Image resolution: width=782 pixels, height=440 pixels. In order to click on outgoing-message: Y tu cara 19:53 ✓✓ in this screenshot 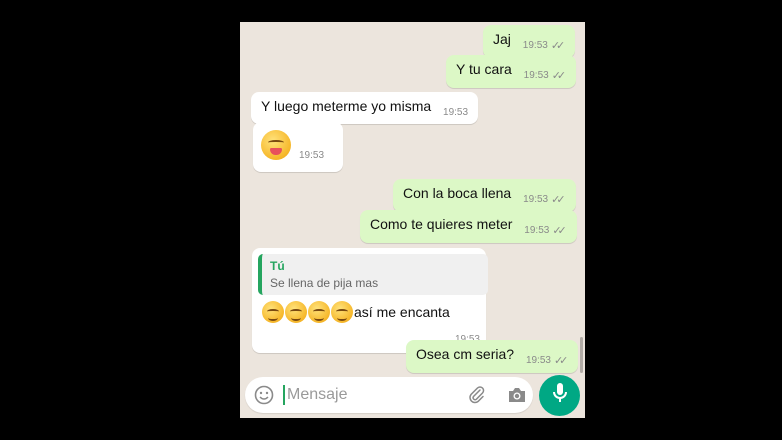, I will do `click(511, 71)`.